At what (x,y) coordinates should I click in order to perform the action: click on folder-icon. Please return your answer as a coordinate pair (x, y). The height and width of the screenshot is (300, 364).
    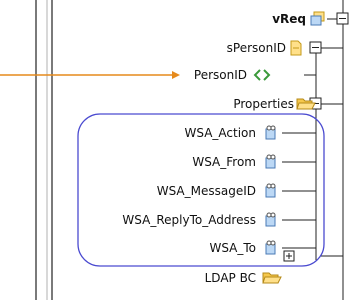
    Looking at the image, I should click on (272, 278).